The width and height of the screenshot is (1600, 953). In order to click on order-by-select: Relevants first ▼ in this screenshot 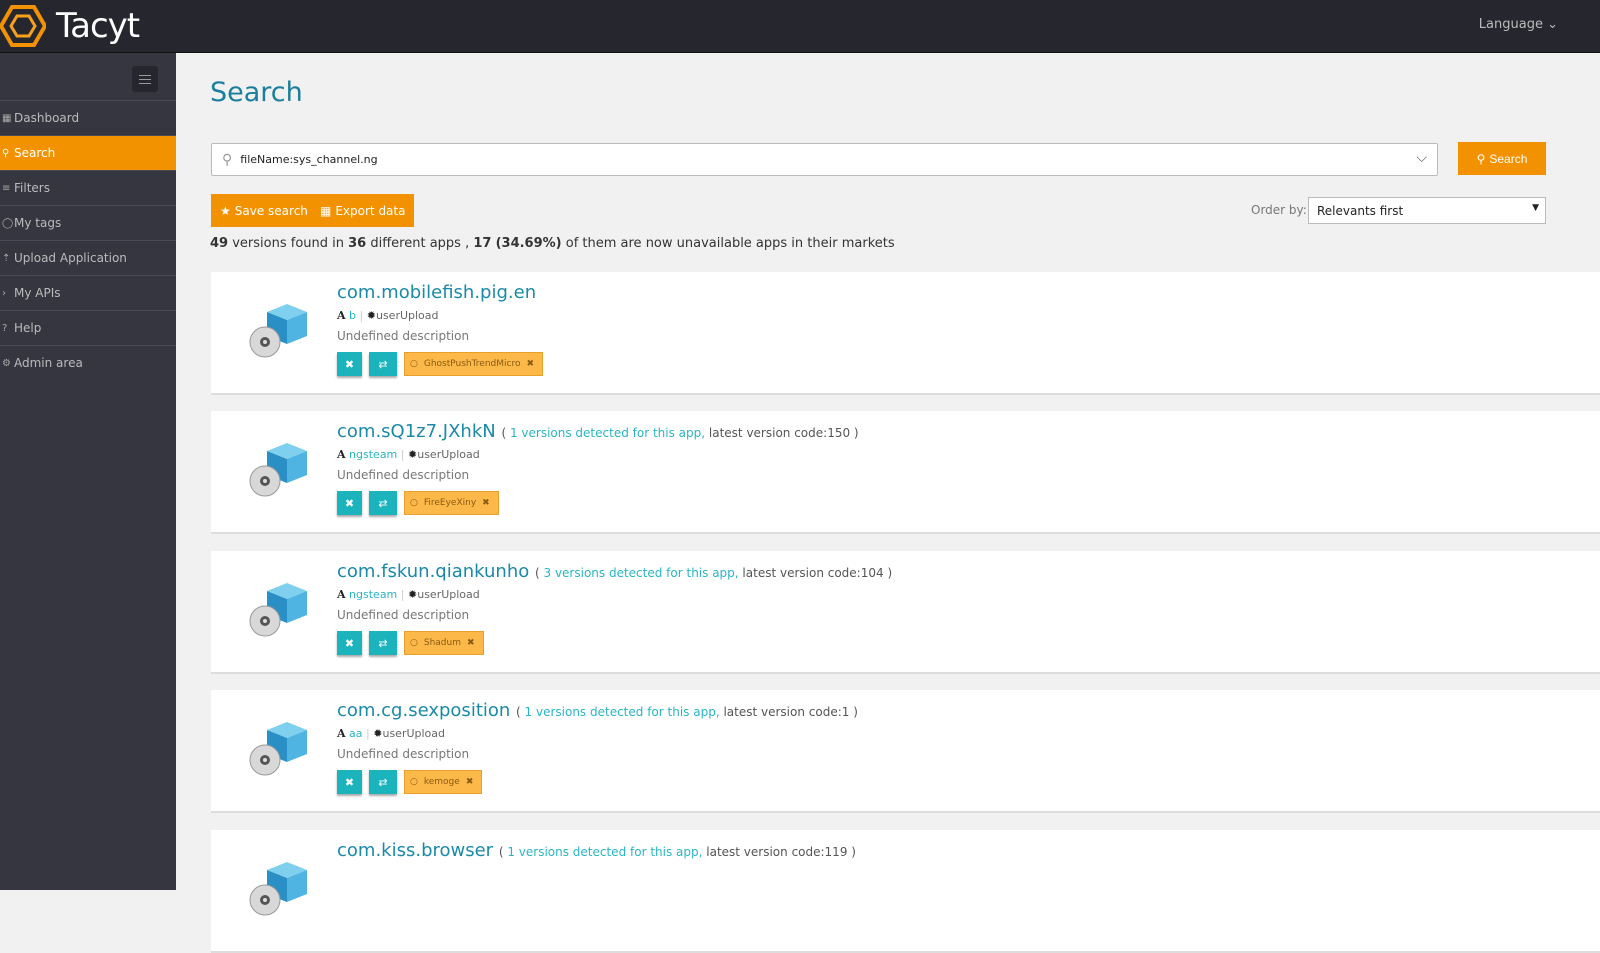, I will do `click(1427, 210)`.